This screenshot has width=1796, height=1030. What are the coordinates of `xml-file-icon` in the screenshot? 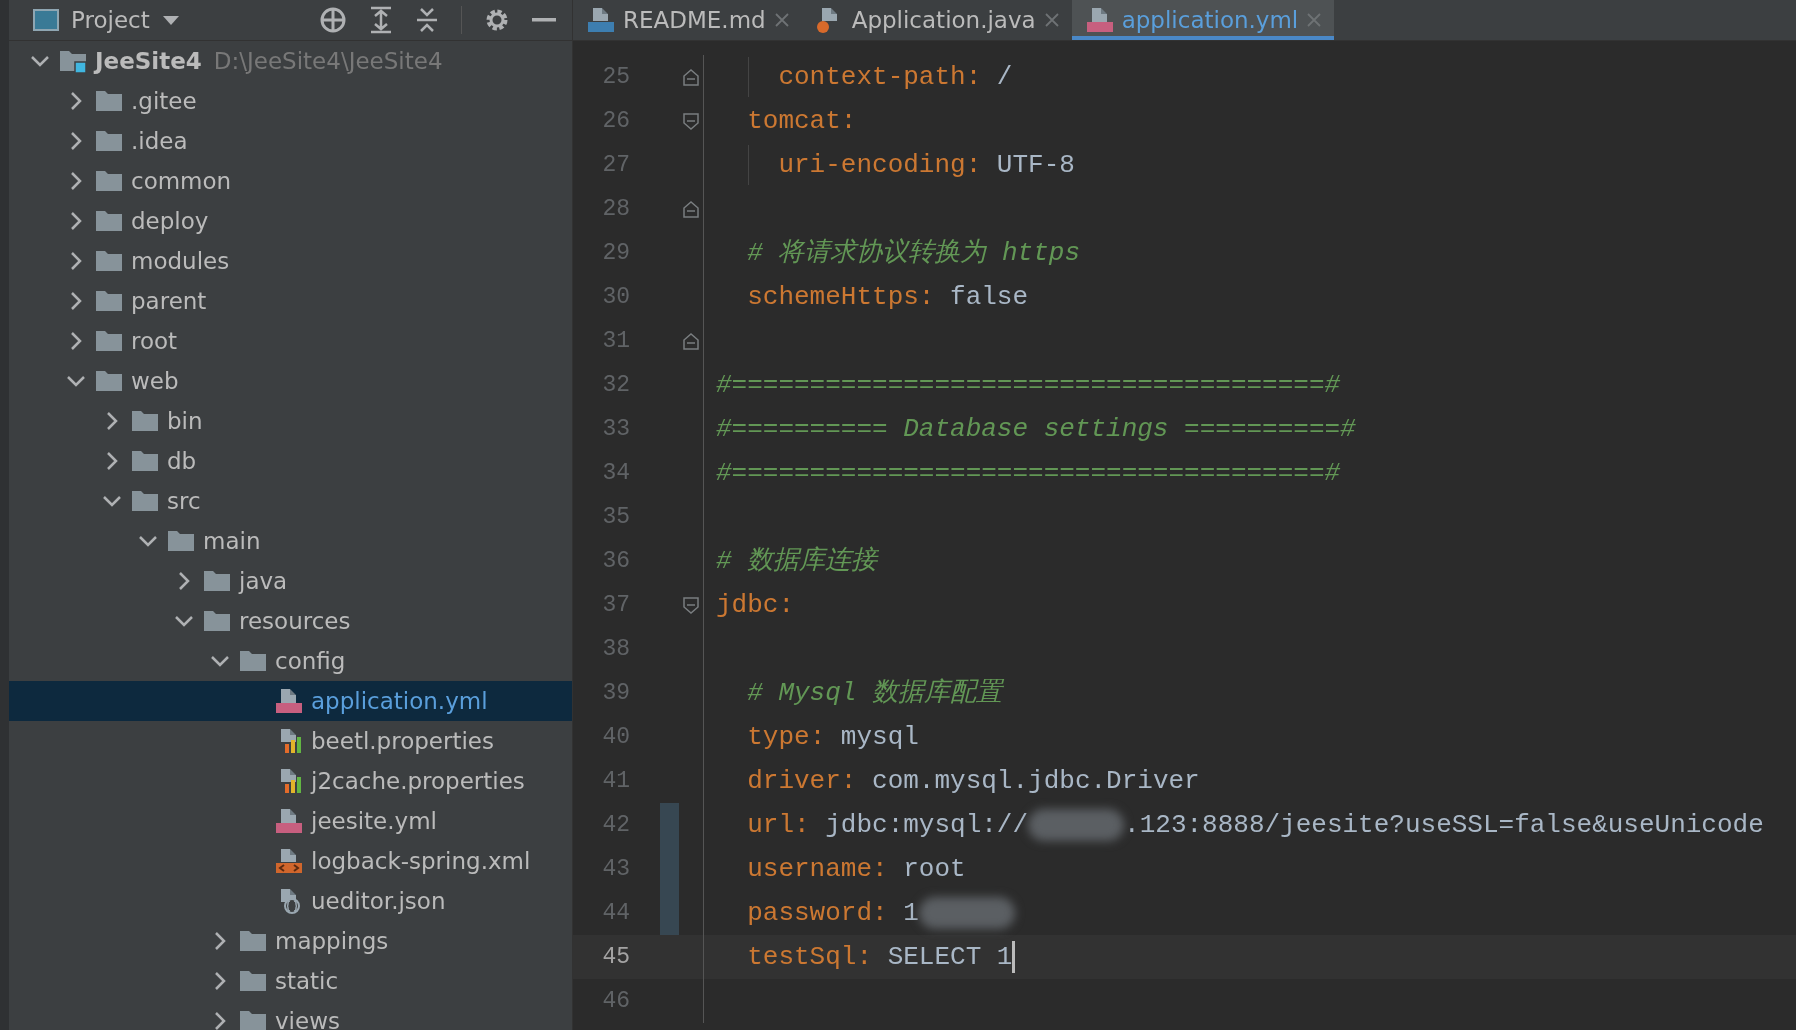 It's located at (289, 861).